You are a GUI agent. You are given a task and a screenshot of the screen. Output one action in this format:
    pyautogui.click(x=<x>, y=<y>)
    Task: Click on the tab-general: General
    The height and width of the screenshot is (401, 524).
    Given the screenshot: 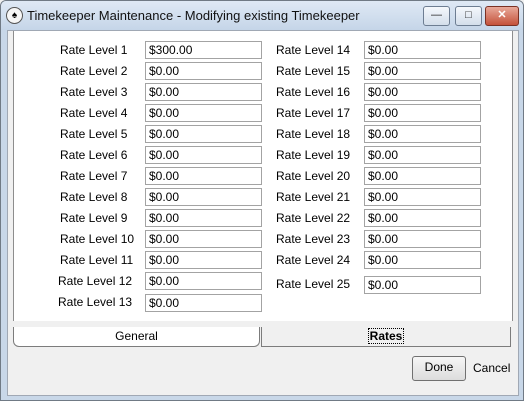 What is the action you would take?
    pyautogui.click(x=136, y=337)
    